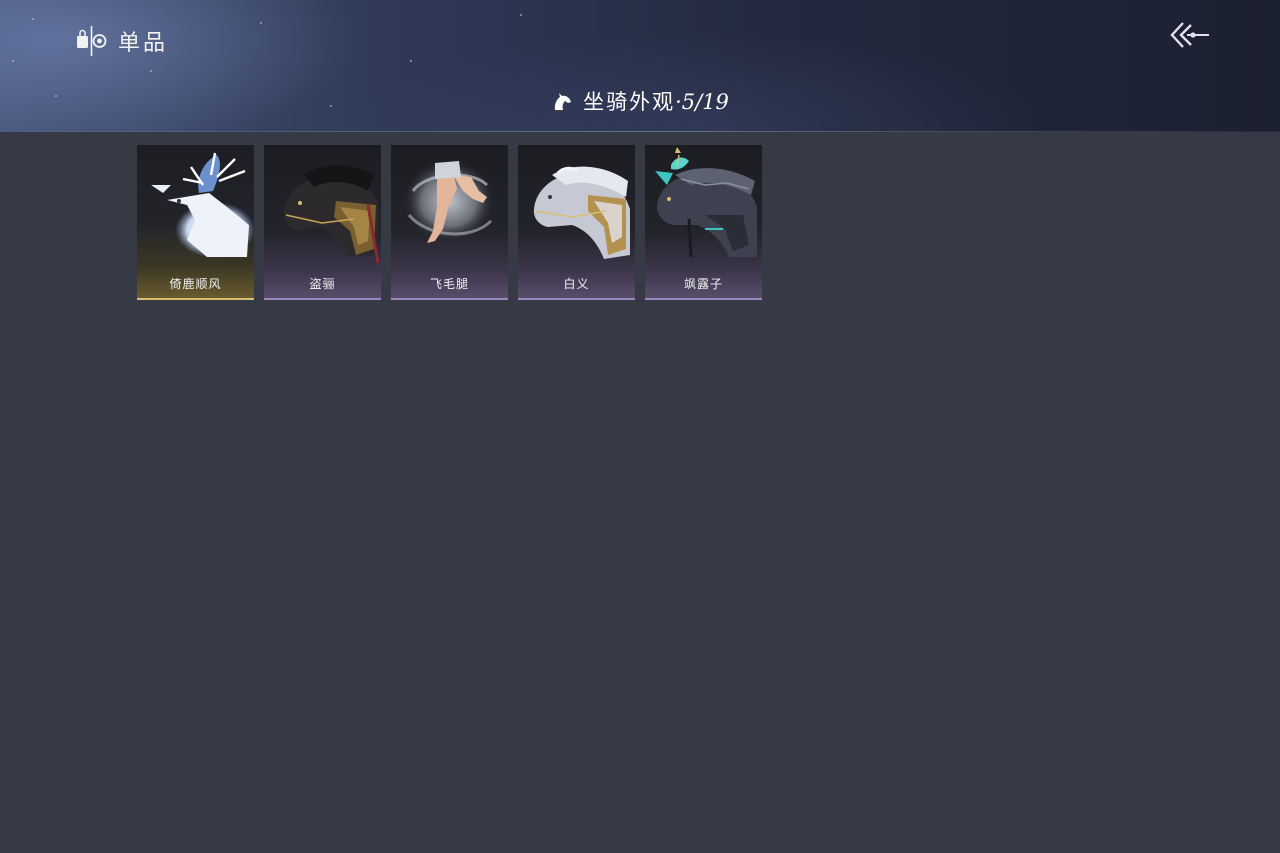 This screenshot has height=853, width=1280. What do you see at coordinates (581, 212) in the screenshot?
I see `white-horse-icon` at bounding box center [581, 212].